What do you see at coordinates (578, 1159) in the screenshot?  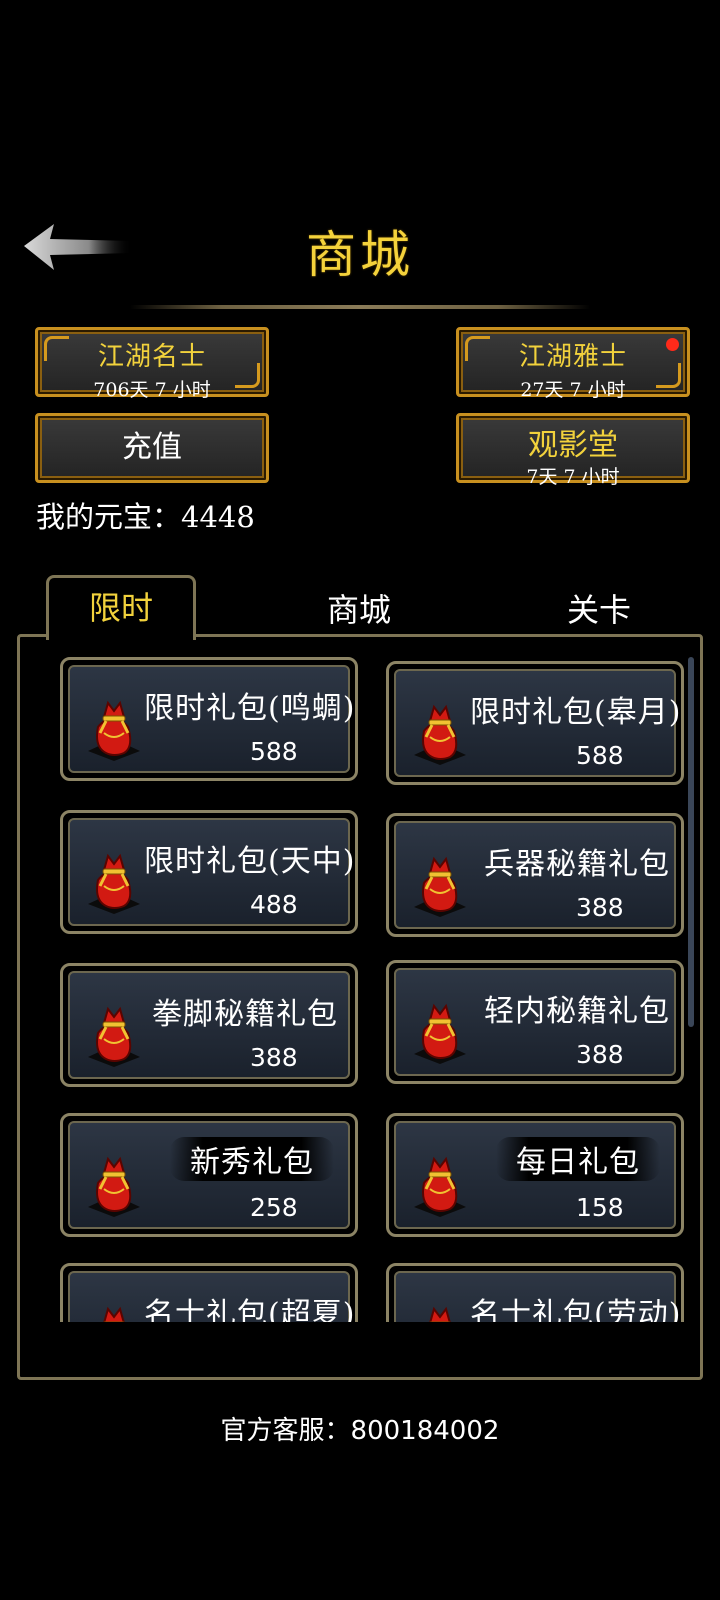 I see `gift-name: 每日礼包` at bounding box center [578, 1159].